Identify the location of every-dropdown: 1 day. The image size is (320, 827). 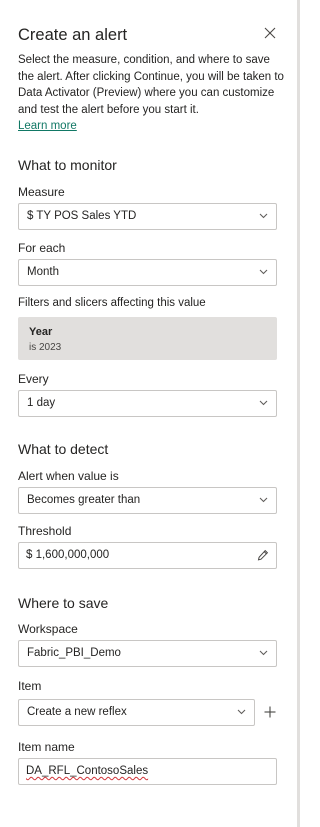
(147, 403).